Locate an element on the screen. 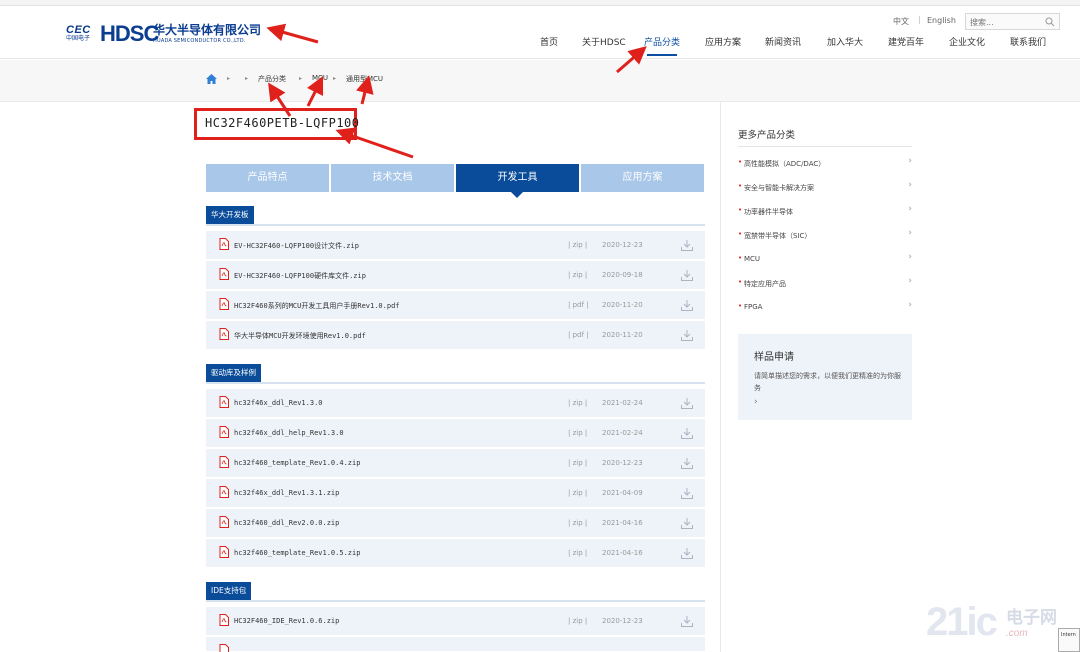 The height and width of the screenshot is (652, 1080). cec-logo: CEC 中国电子 is located at coordinates (81, 35).